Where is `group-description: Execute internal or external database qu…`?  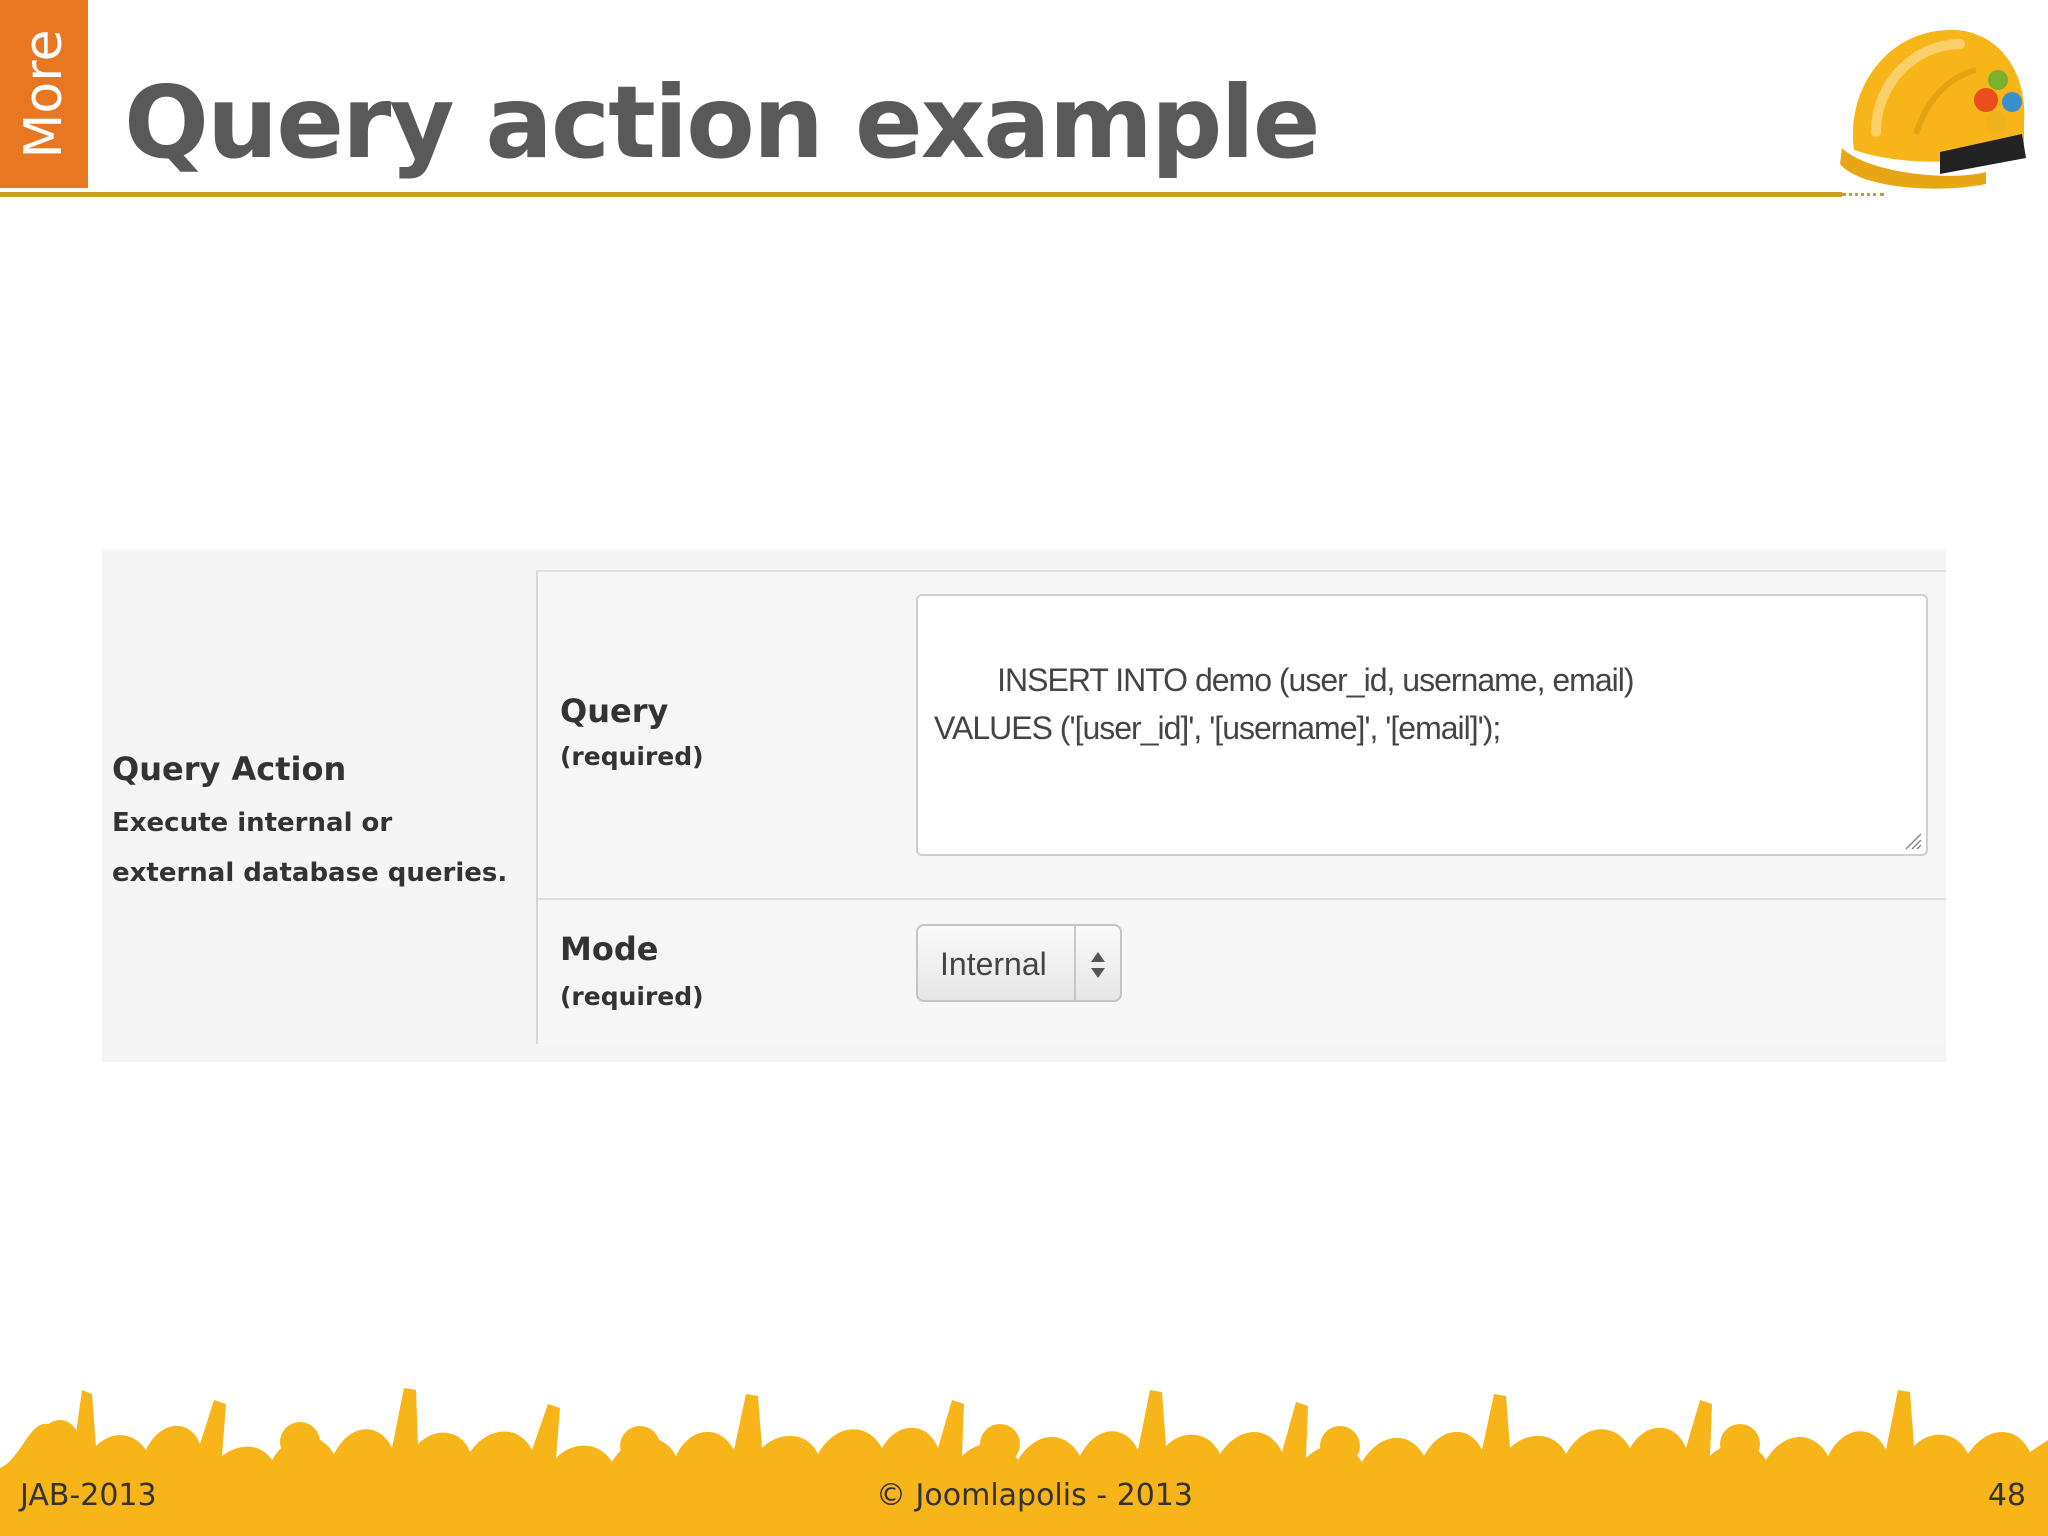
group-description: Execute internal or external database qu… is located at coordinates (310, 848).